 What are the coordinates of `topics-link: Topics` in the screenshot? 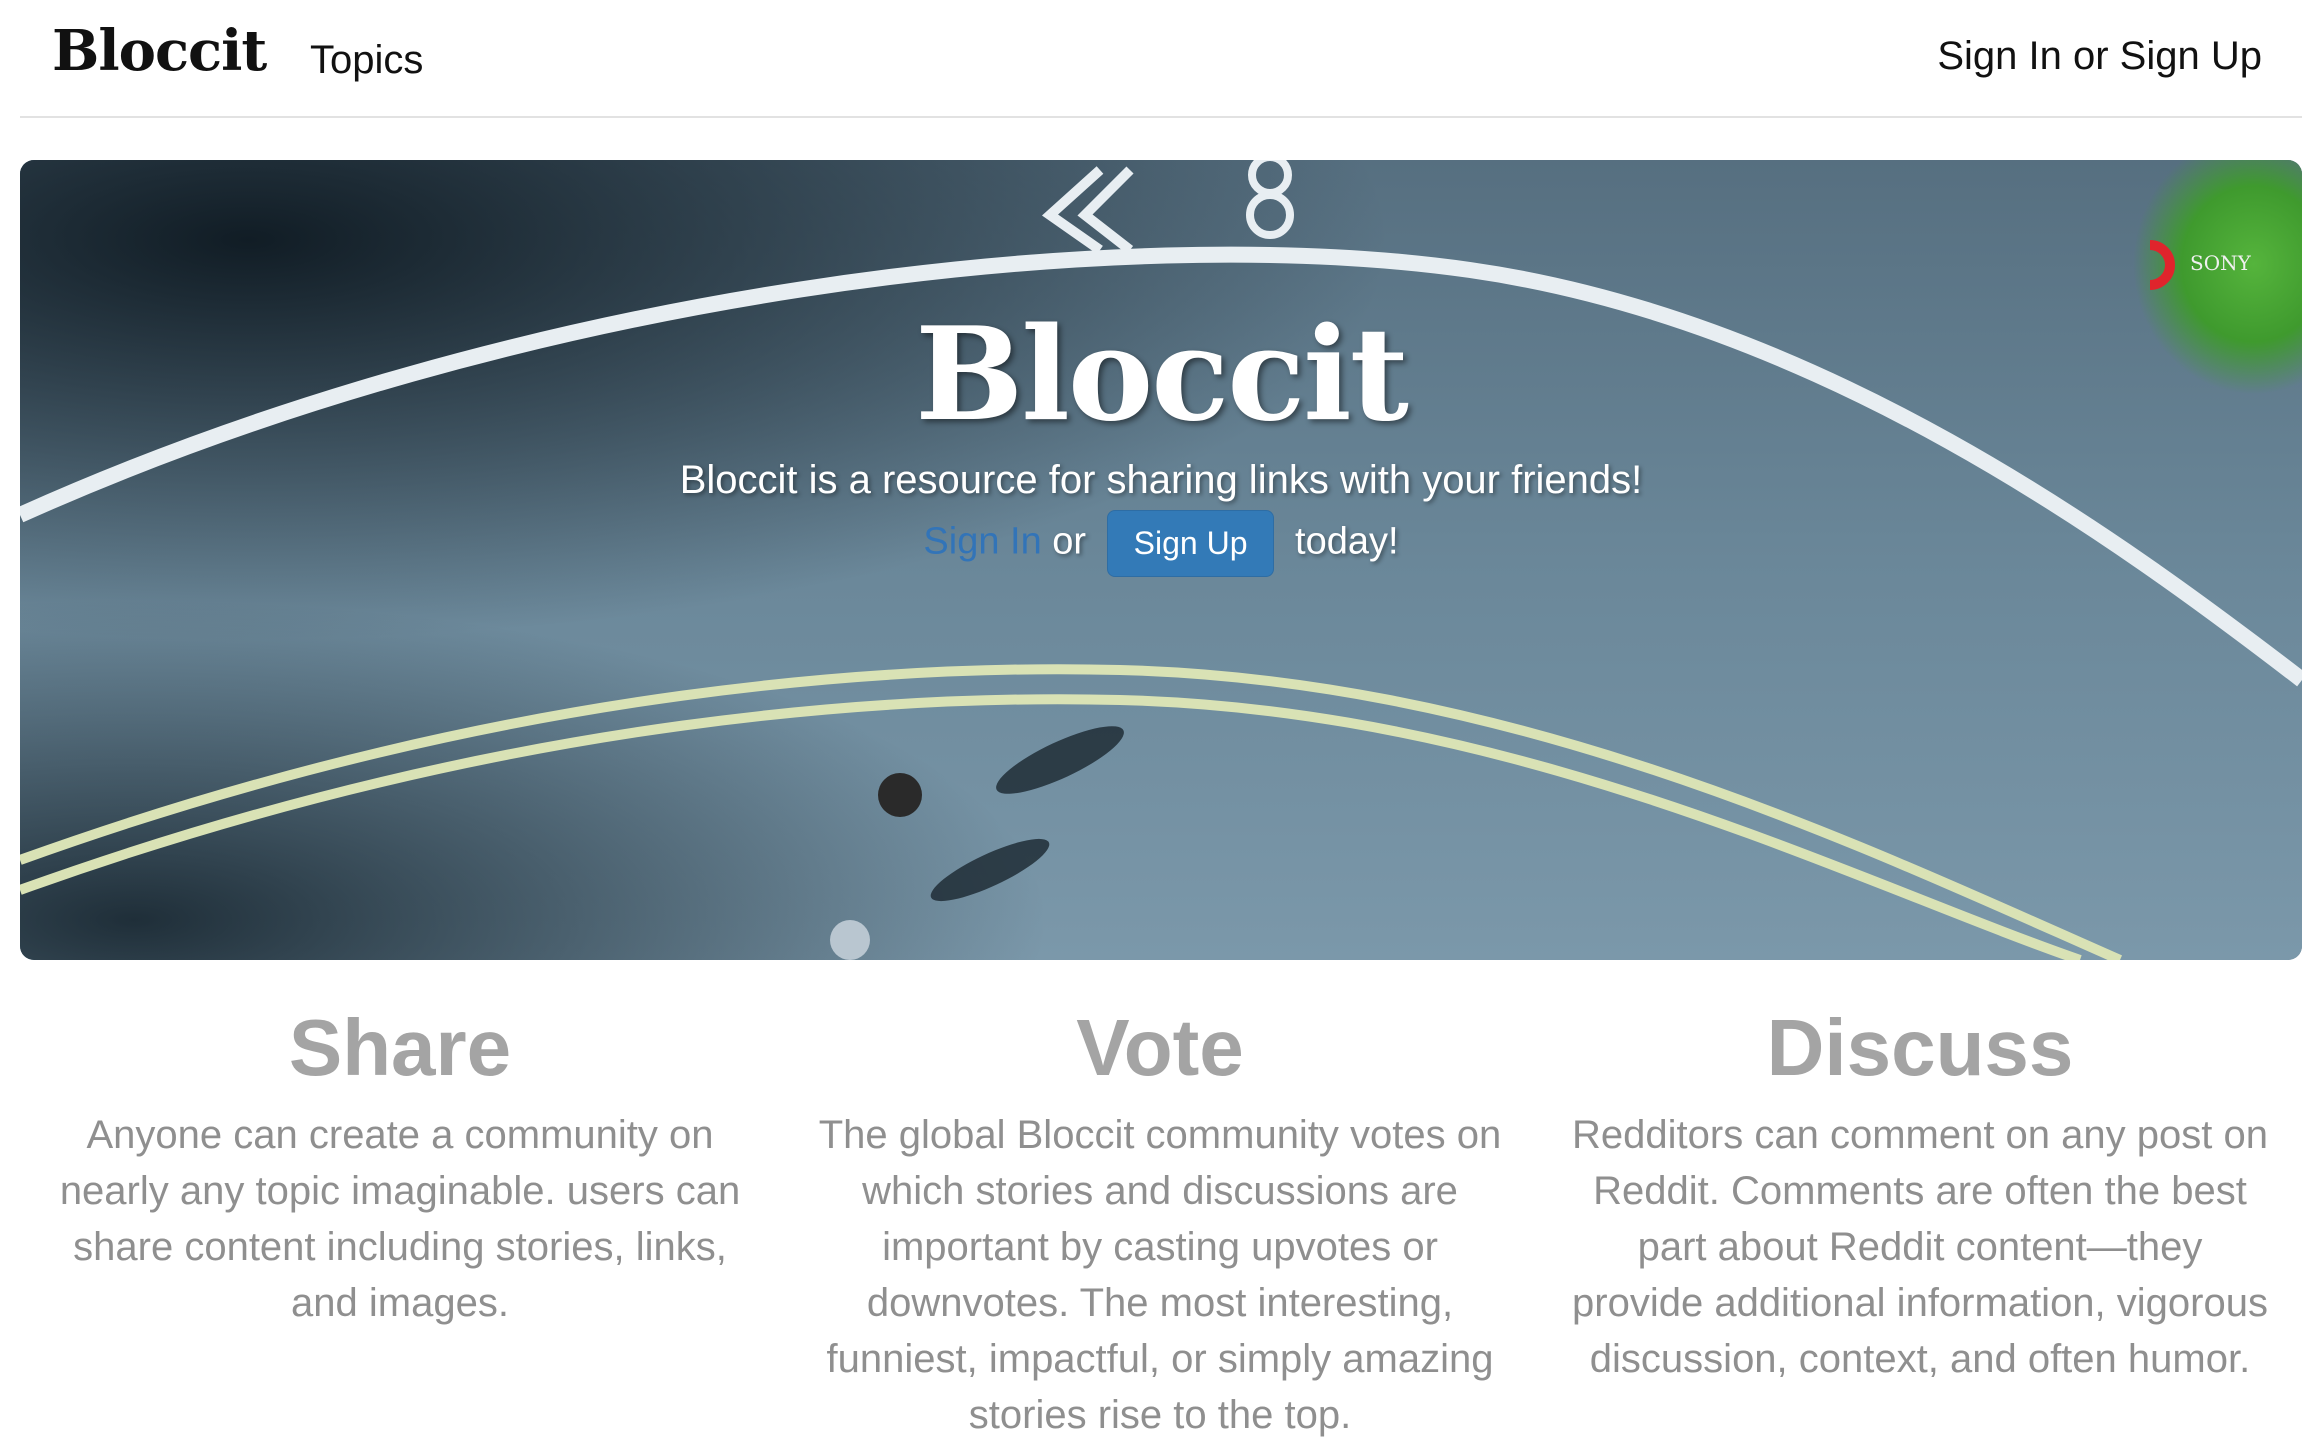 It's located at (366, 60).